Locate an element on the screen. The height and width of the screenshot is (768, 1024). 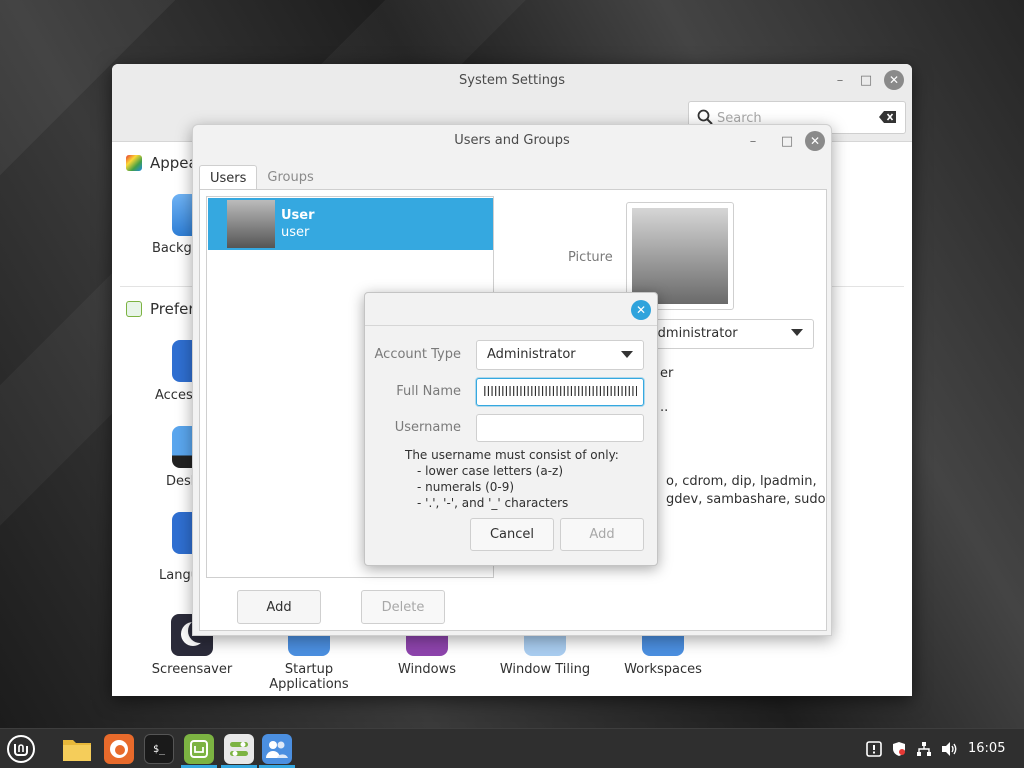
firefox-icon is located at coordinates (119, 749).